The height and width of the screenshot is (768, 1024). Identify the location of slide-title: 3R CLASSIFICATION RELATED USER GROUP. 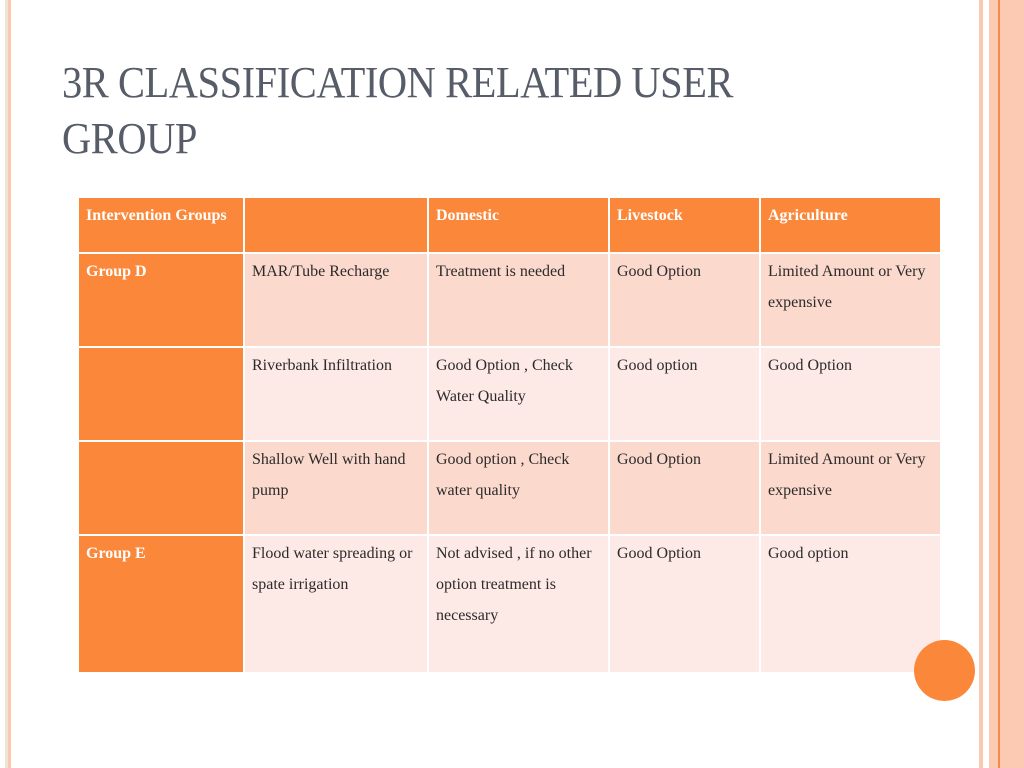
(398, 110).